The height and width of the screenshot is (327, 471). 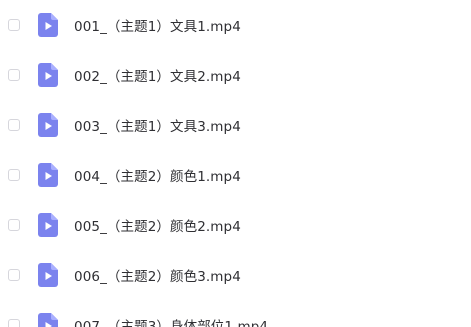 I want to click on file-name: 004_（主题2）颜色1.mp4, so click(x=157, y=175).